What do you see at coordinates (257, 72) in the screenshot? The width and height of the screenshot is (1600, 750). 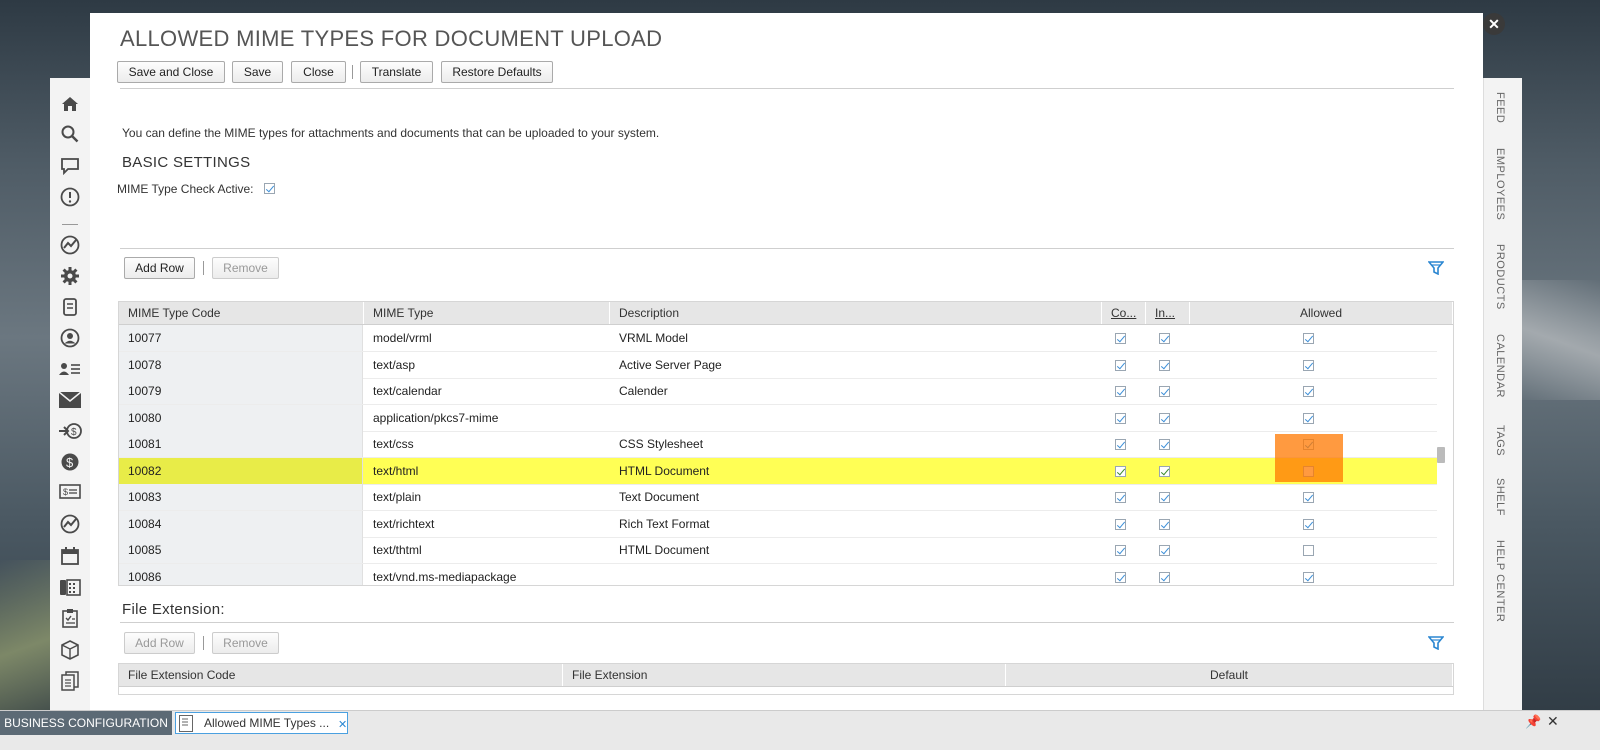 I see `save-button: Save` at bounding box center [257, 72].